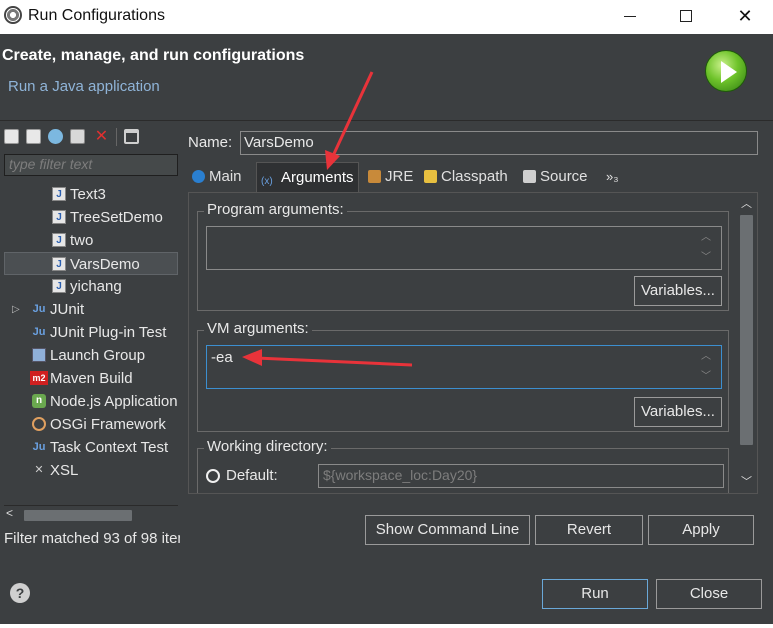  What do you see at coordinates (349, 120) in the screenshot?
I see `annotation-arrow-arguments-tab` at bounding box center [349, 120].